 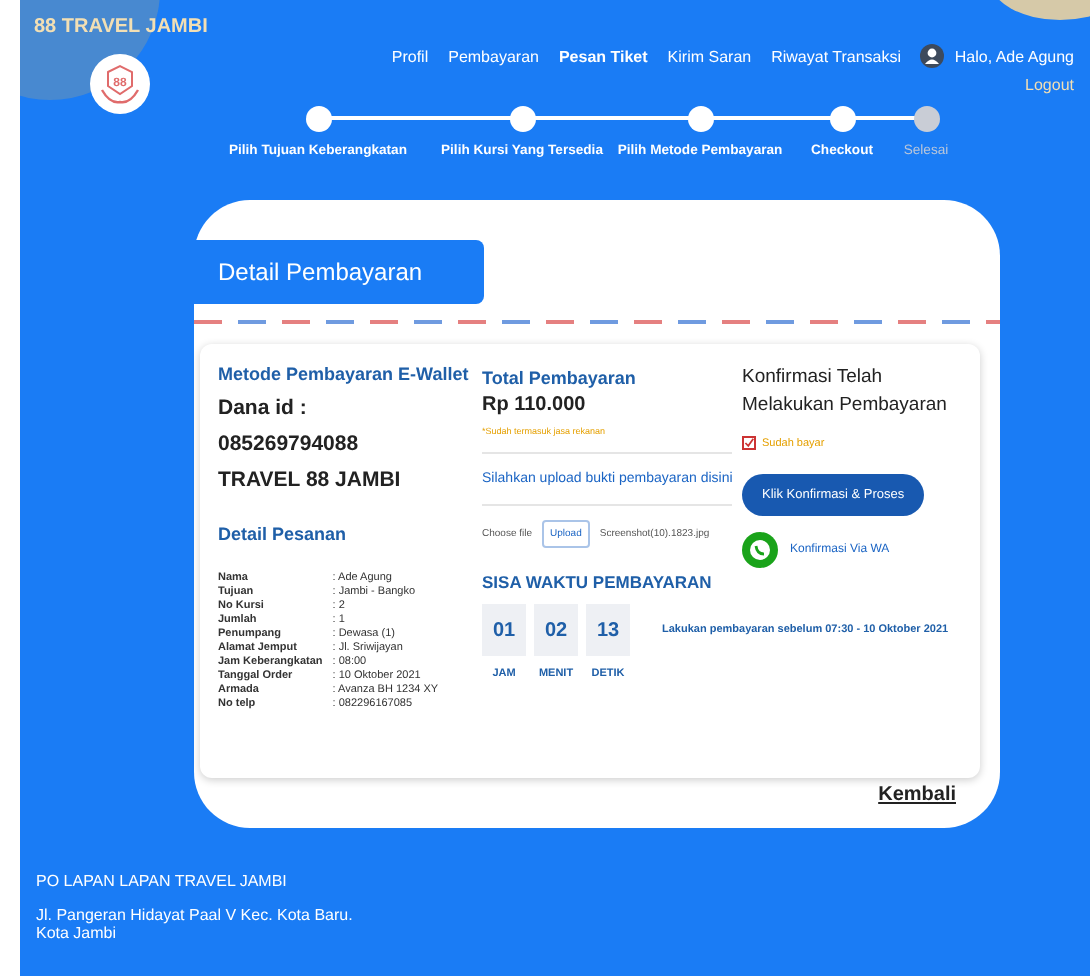 I want to click on logout-link: Logout, so click(x=1049, y=85).